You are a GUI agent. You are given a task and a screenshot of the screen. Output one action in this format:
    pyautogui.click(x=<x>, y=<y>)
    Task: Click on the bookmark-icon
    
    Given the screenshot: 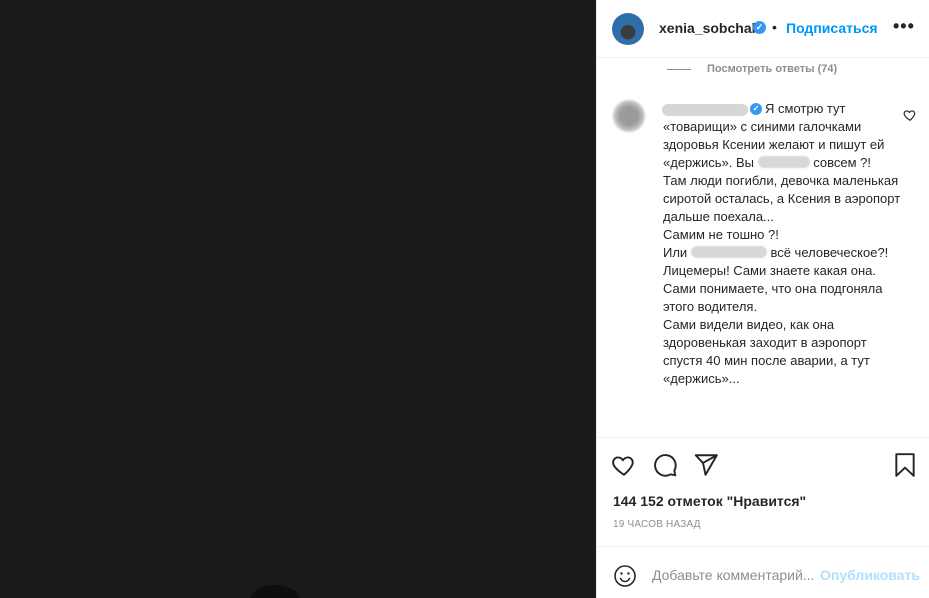 What is the action you would take?
    pyautogui.click(x=905, y=465)
    